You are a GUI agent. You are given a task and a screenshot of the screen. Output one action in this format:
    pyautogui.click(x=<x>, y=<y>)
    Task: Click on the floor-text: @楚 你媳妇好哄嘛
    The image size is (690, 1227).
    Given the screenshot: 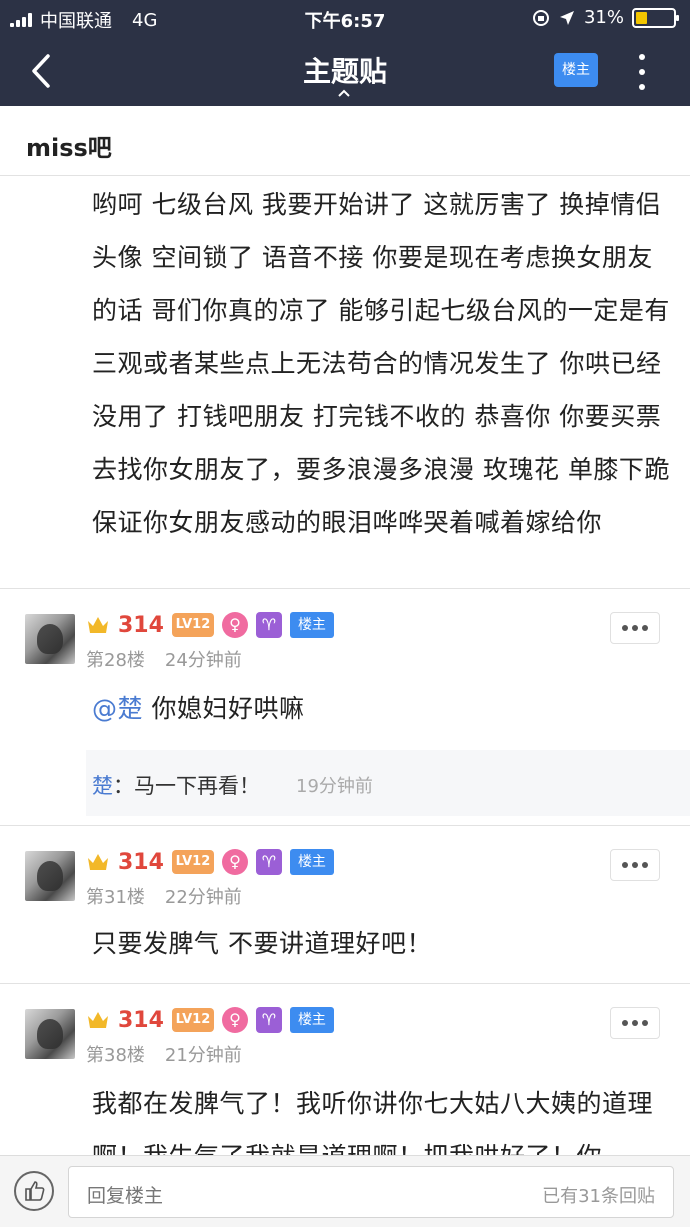 What is the action you would take?
    pyautogui.click(x=377, y=708)
    